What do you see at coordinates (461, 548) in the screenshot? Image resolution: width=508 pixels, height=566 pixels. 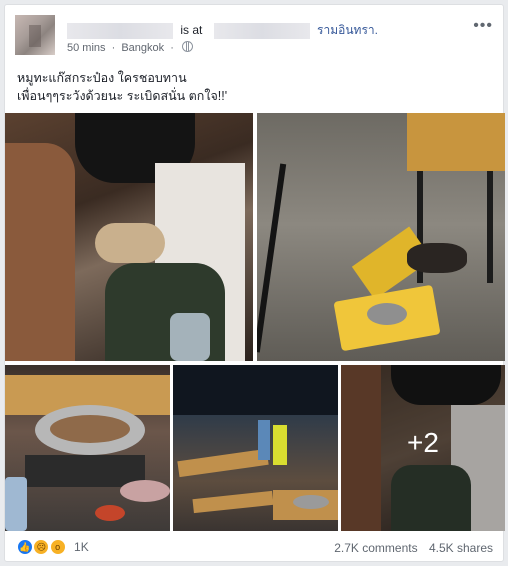 I see `shares-count: 4.5K shares` at bounding box center [461, 548].